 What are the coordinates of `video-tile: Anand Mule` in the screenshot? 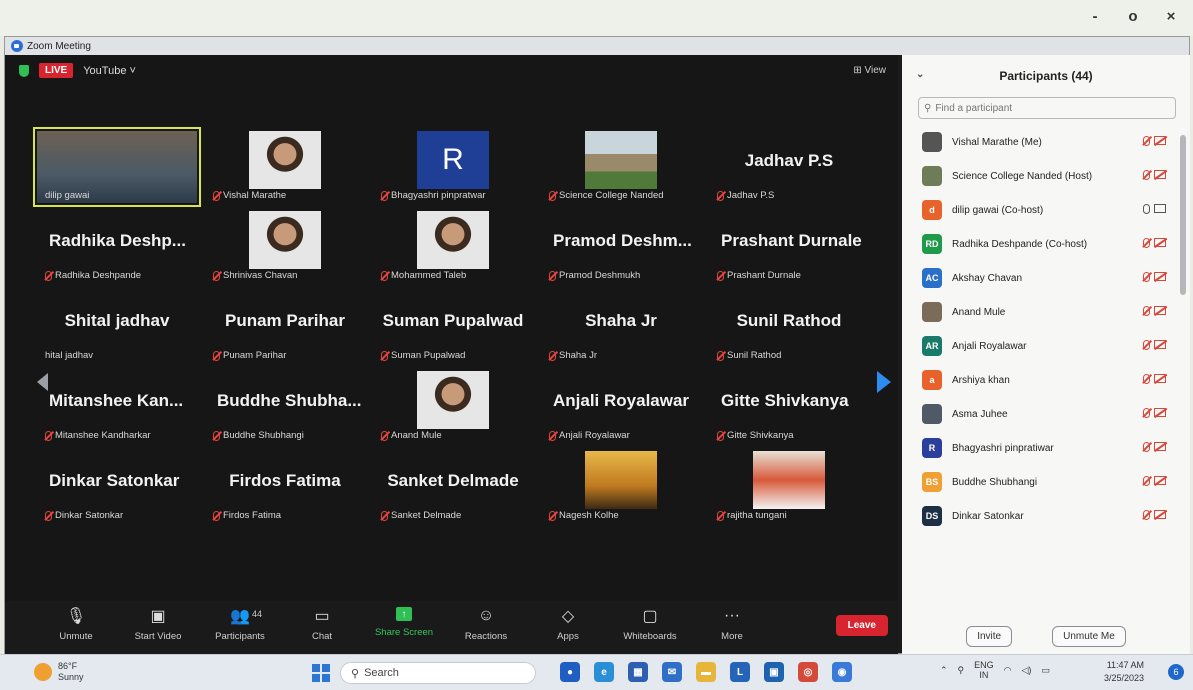 It's located at (453, 407).